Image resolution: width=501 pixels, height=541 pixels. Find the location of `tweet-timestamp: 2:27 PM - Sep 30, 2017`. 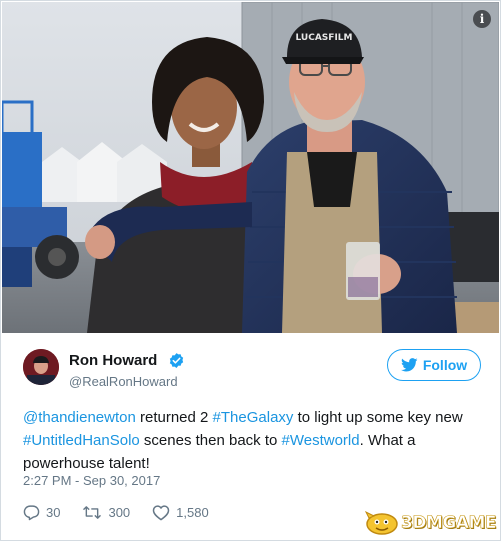

tweet-timestamp: 2:27 PM - Sep 30, 2017 is located at coordinates (91, 480).